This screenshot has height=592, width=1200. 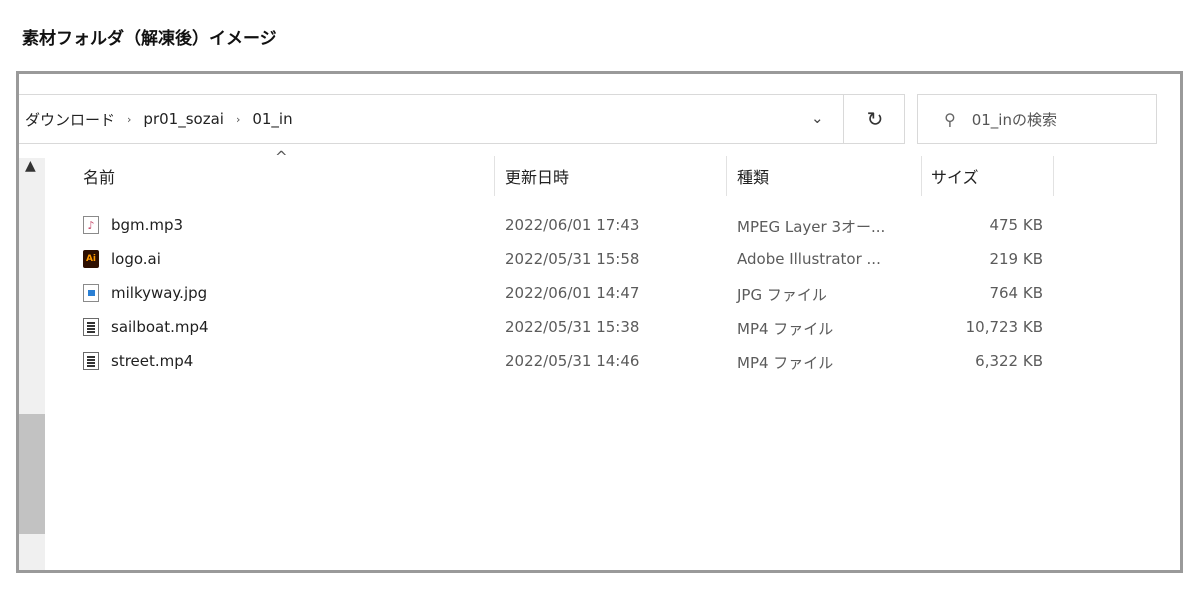 I want to click on file-size: 475 KB, so click(x=1016, y=225).